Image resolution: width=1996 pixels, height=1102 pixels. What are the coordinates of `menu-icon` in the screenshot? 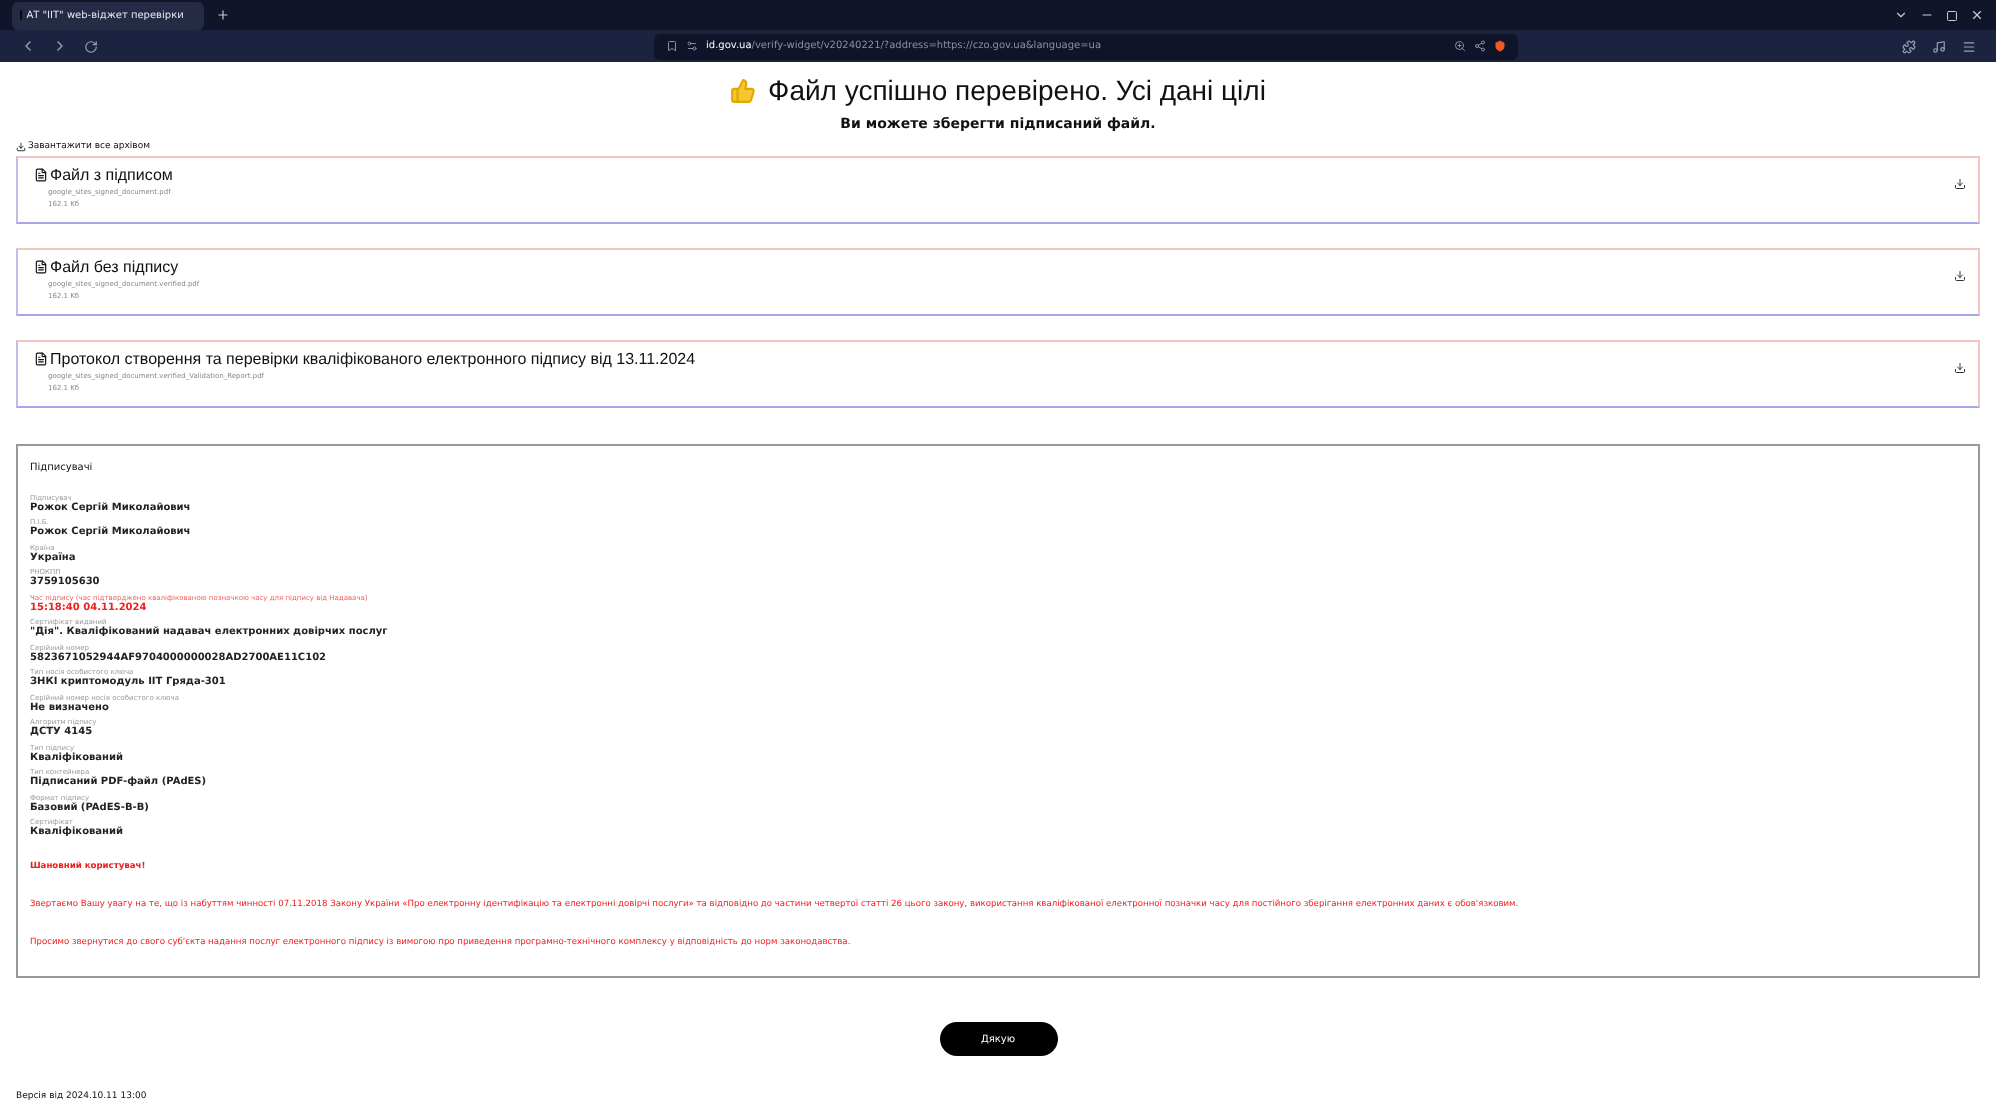 It's located at (1969, 46).